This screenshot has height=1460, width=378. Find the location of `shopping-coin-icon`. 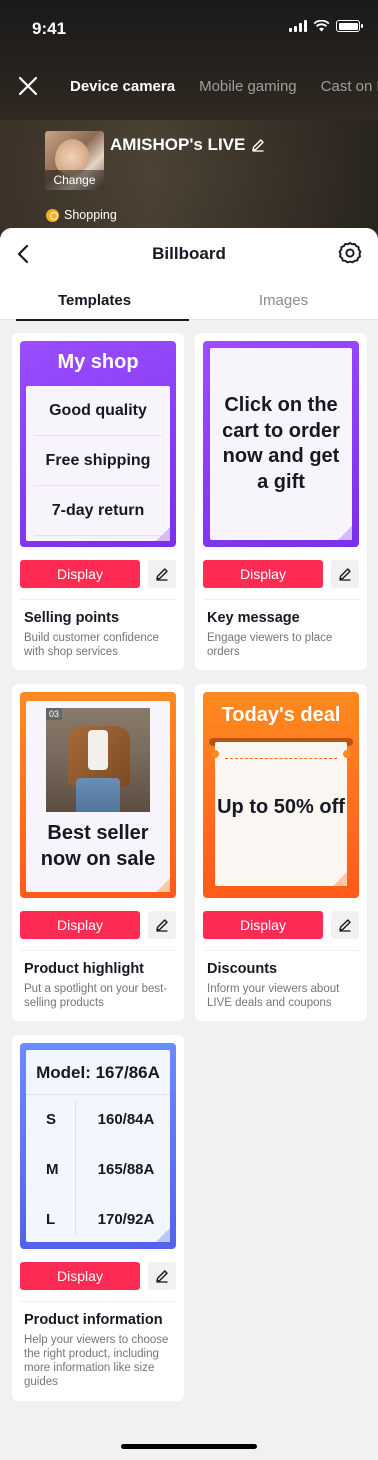

shopping-coin-icon is located at coordinates (52, 215).